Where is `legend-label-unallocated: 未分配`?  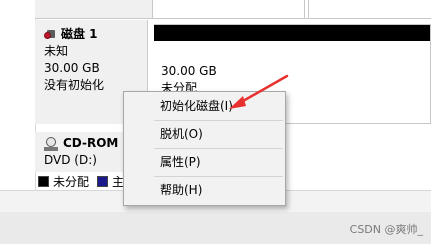 legend-label-unallocated: 未分配 is located at coordinates (71, 181).